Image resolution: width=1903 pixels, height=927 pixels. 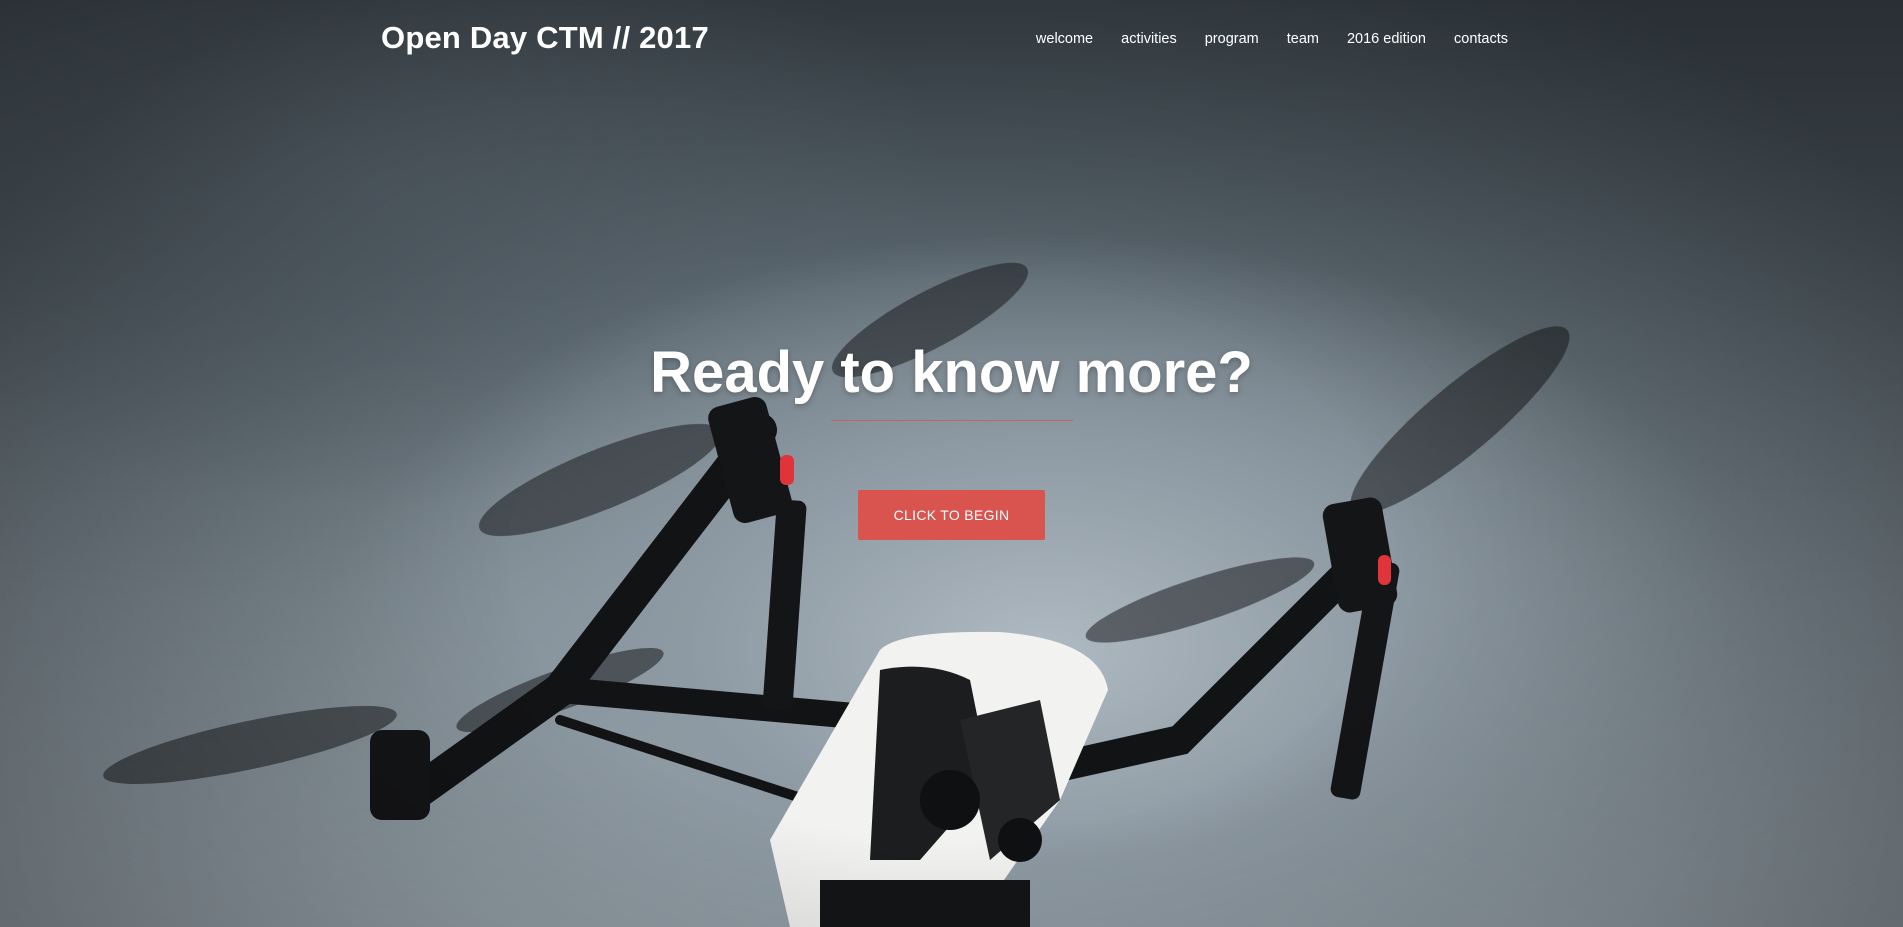 I want to click on nav-item-2016-edition: 2016 edition, so click(x=1386, y=39).